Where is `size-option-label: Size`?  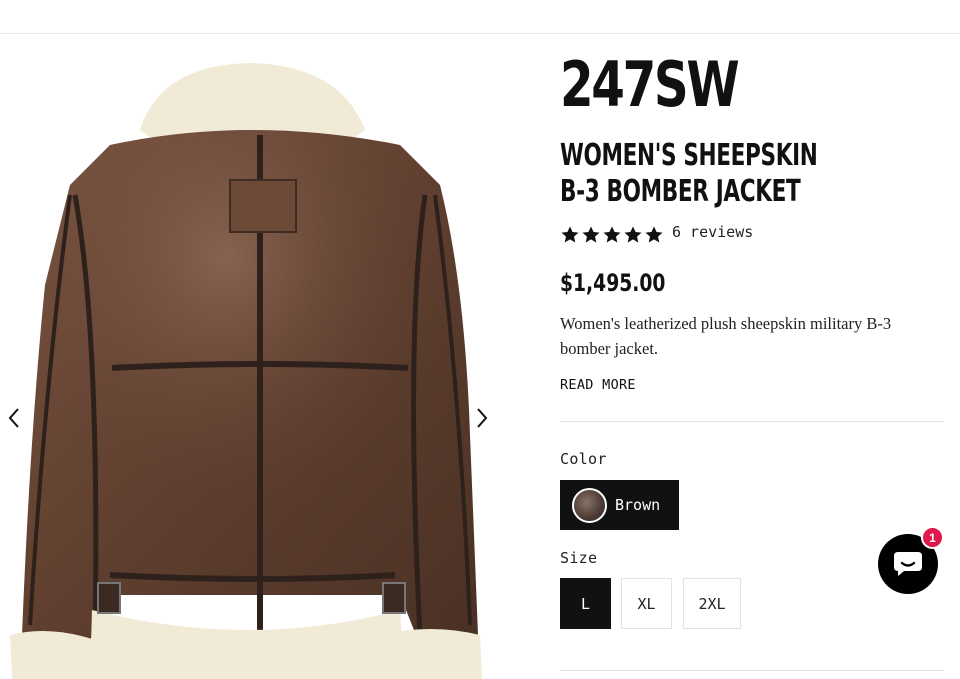
size-option-label: Size is located at coordinates (579, 558).